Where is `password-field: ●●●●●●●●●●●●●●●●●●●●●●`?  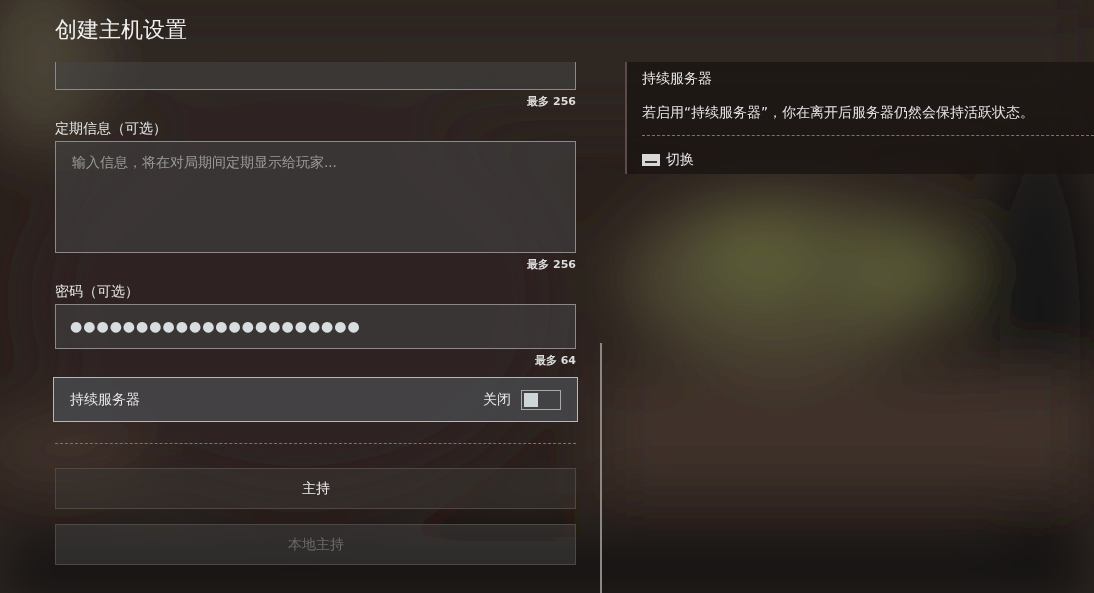 password-field: ●●●●●●●●●●●●●●●●●●●●●● is located at coordinates (315, 326).